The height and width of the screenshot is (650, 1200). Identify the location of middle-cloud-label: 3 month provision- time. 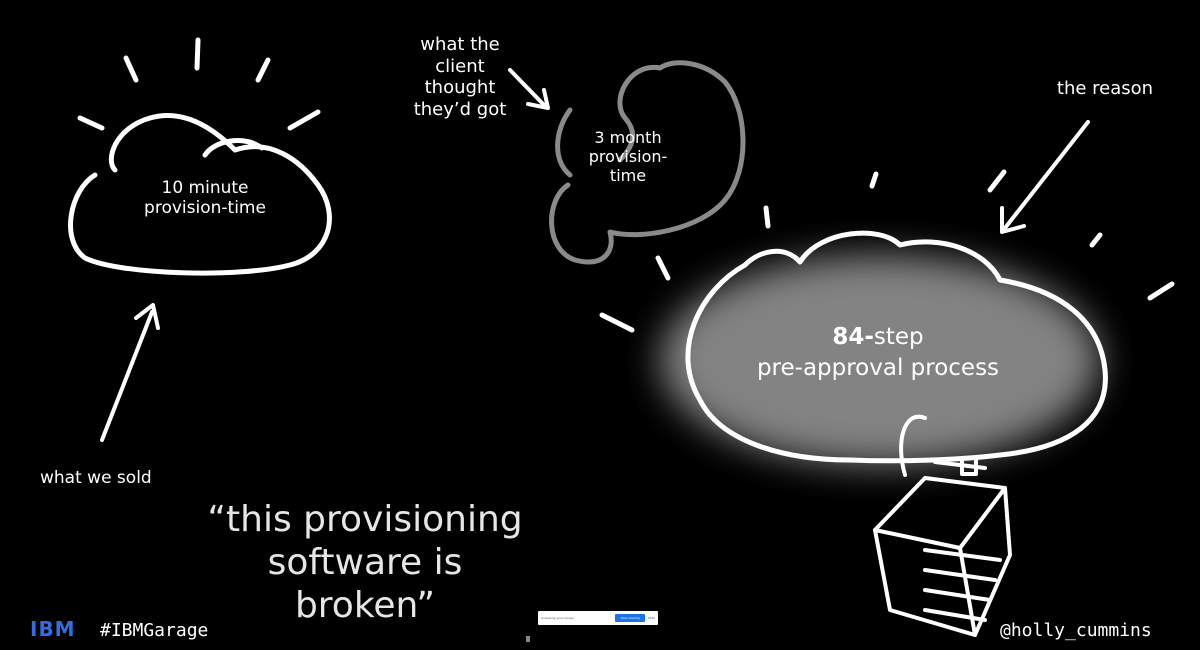
(628, 157).